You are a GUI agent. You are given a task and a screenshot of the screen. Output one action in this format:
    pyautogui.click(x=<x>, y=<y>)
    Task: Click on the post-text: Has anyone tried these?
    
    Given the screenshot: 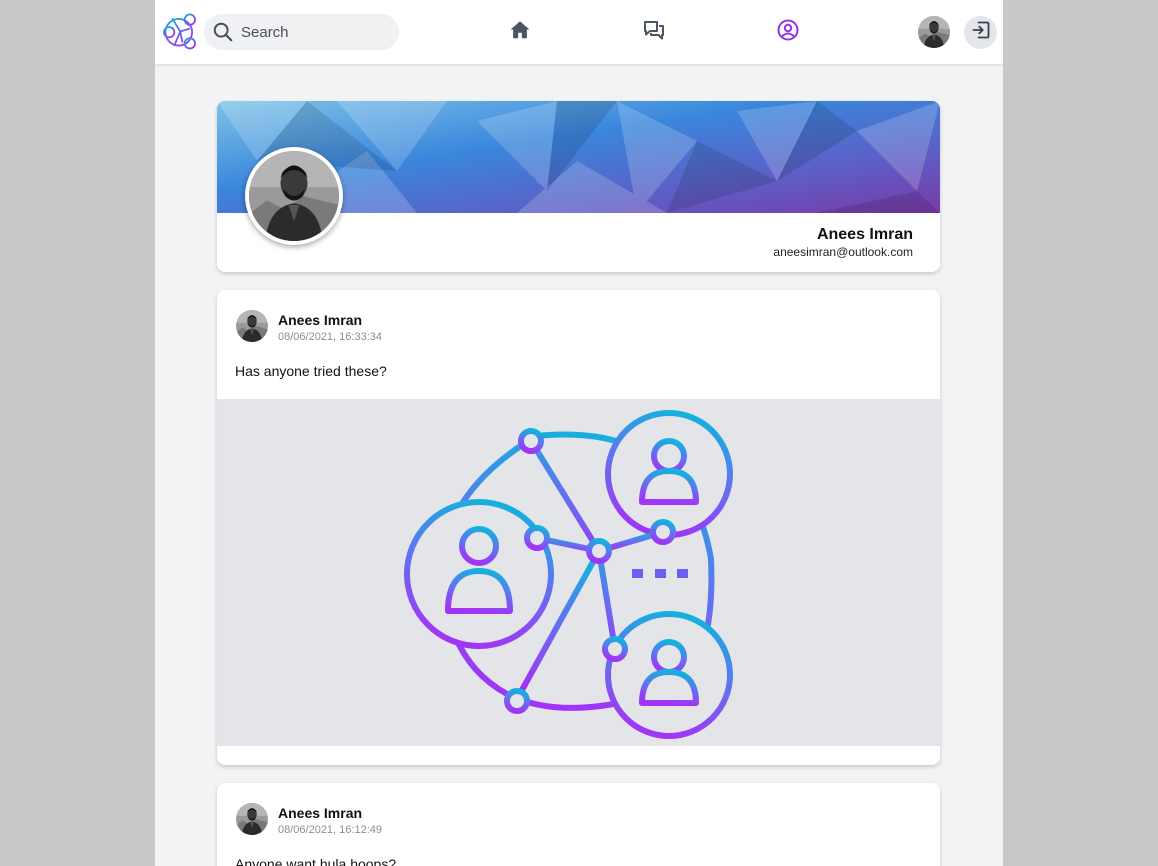 What is the action you would take?
    pyautogui.click(x=311, y=371)
    